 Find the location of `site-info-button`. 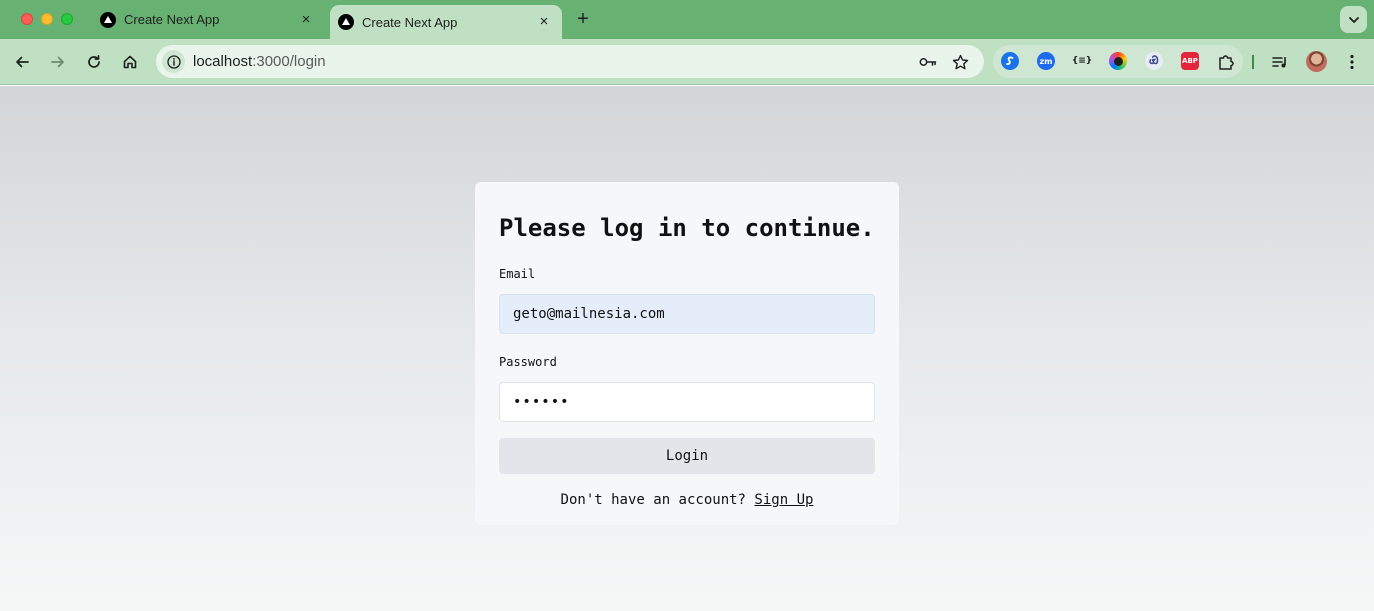

site-info-button is located at coordinates (173, 61).